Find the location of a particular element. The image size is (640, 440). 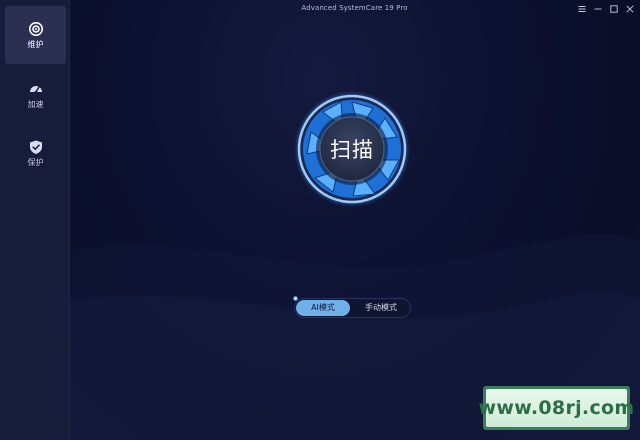

scan-button: 扫描 is located at coordinates (352, 149).